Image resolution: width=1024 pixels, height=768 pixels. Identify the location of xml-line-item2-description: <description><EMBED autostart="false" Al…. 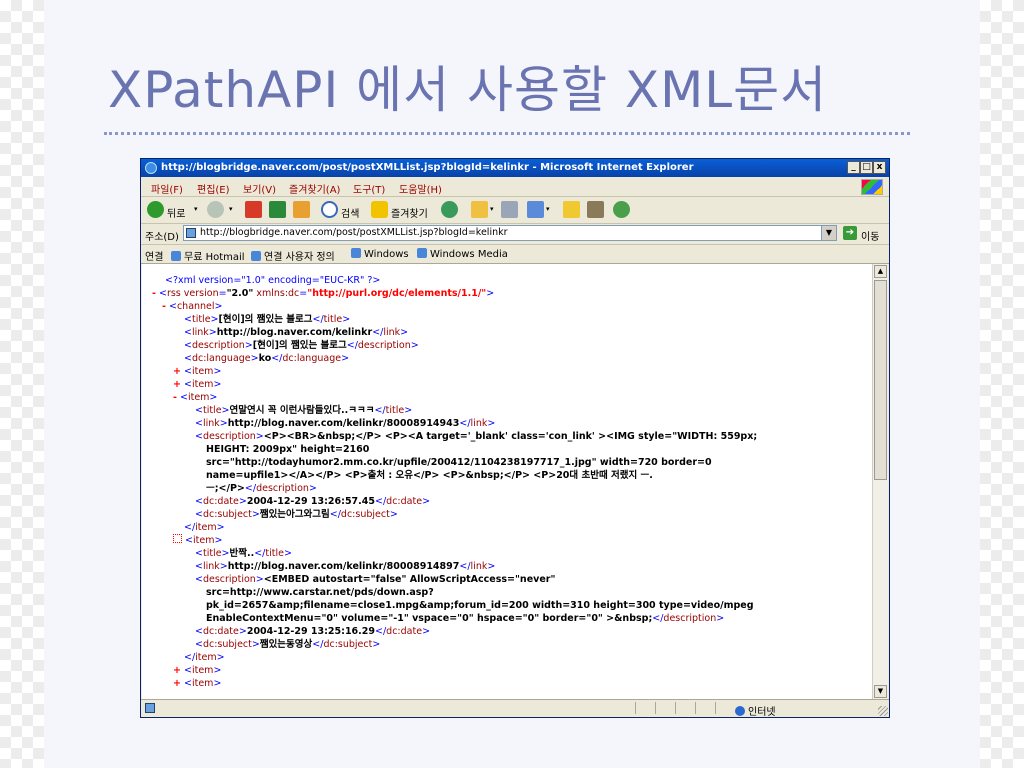
(375, 579).